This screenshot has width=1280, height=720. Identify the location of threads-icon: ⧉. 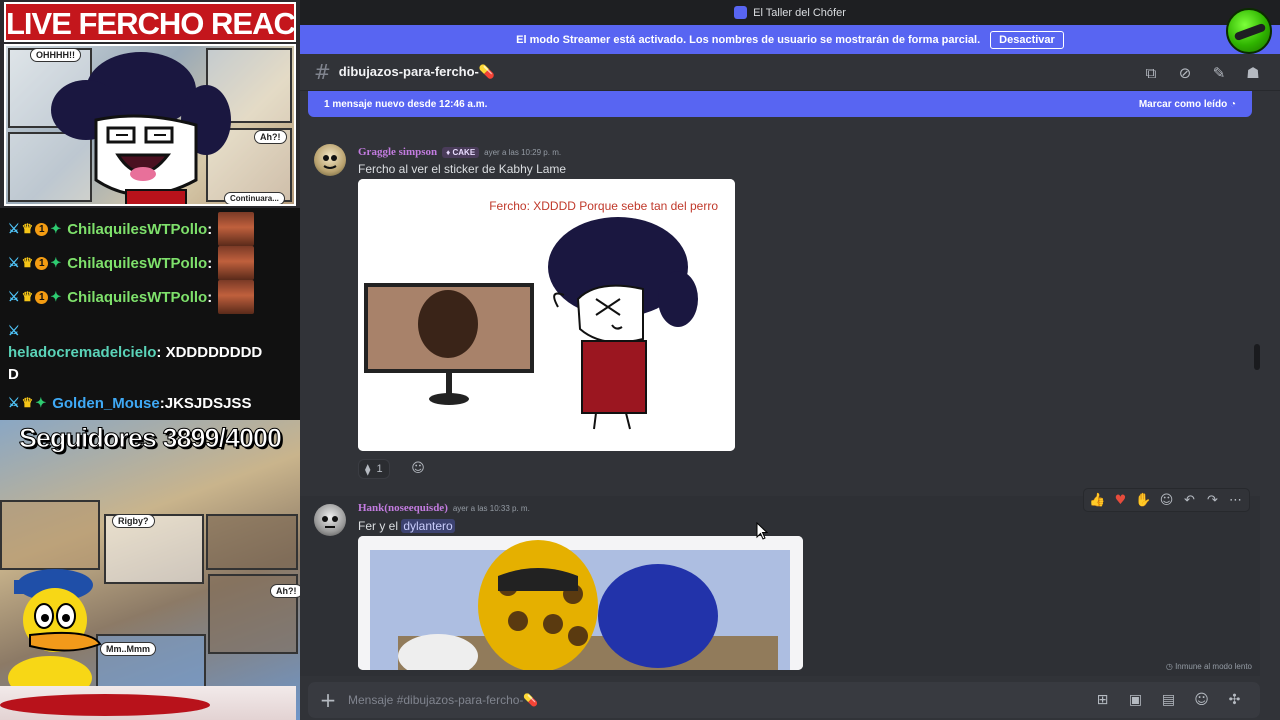
(1151, 73).